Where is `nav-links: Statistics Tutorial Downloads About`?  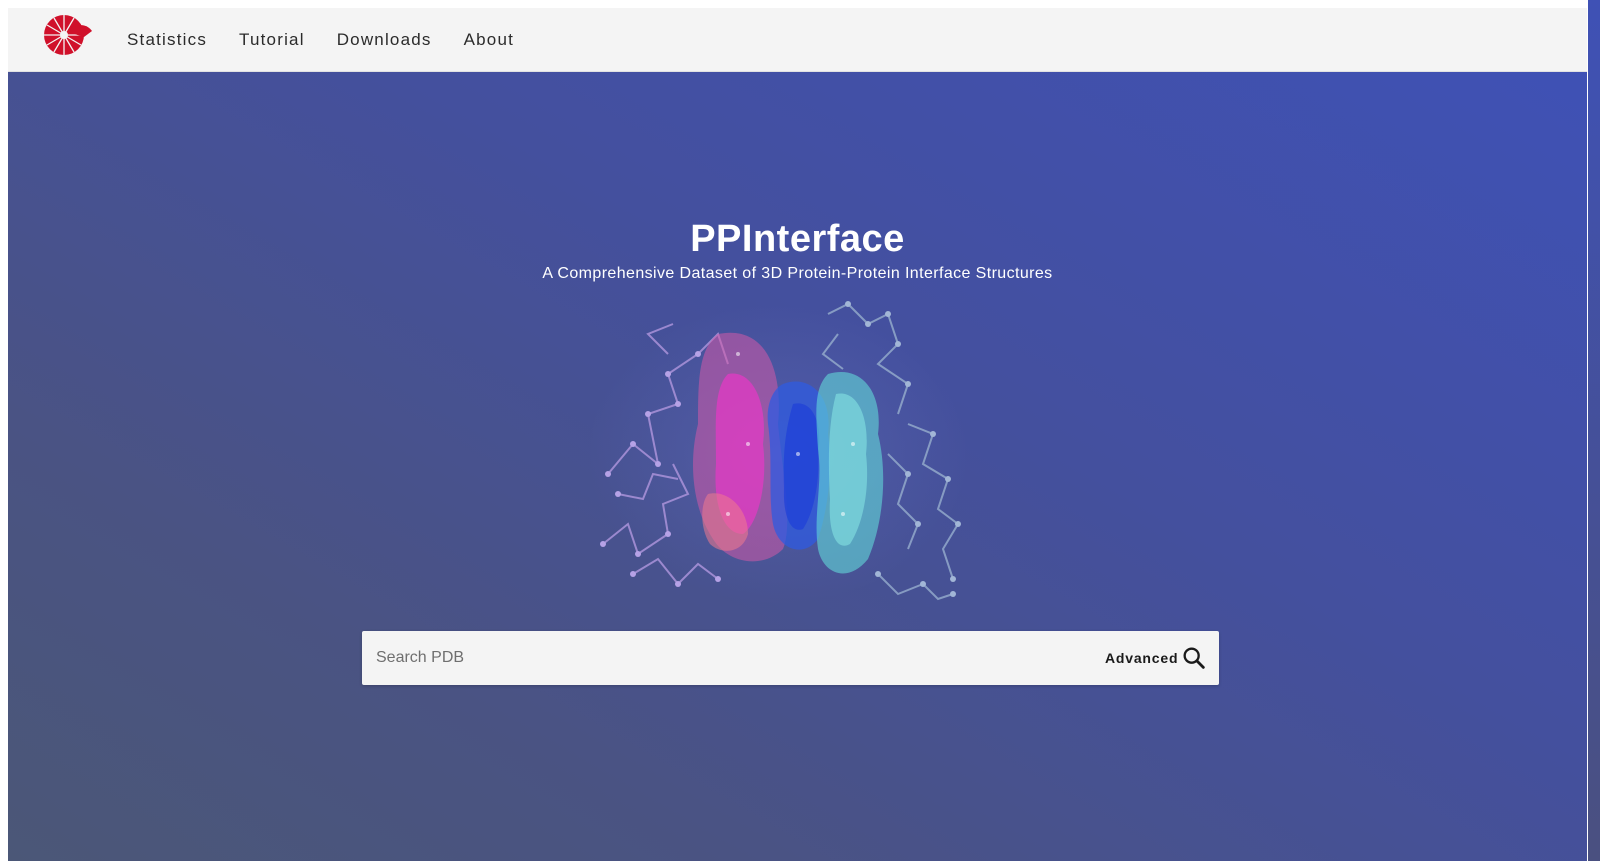
nav-links: Statistics Tutorial Downloads About is located at coordinates (330, 40).